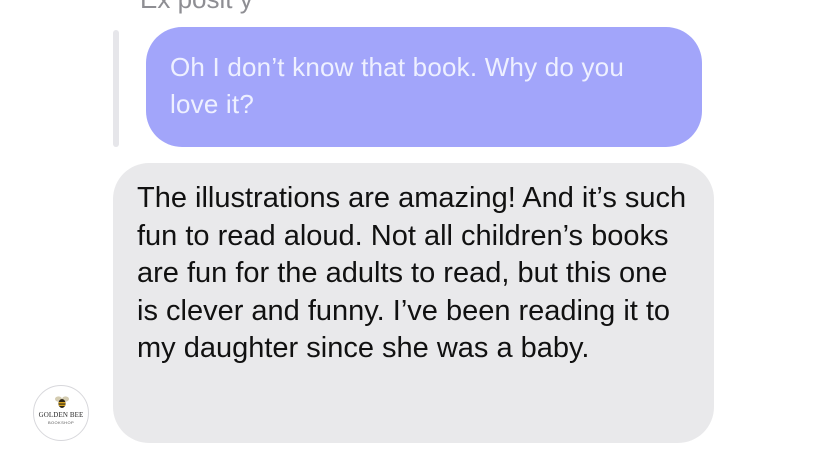 The height and width of the screenshot is (467, 828). Describe the element at coordinates (116, 88) in the screenshot. I see `reply-thread-bar` at that location.